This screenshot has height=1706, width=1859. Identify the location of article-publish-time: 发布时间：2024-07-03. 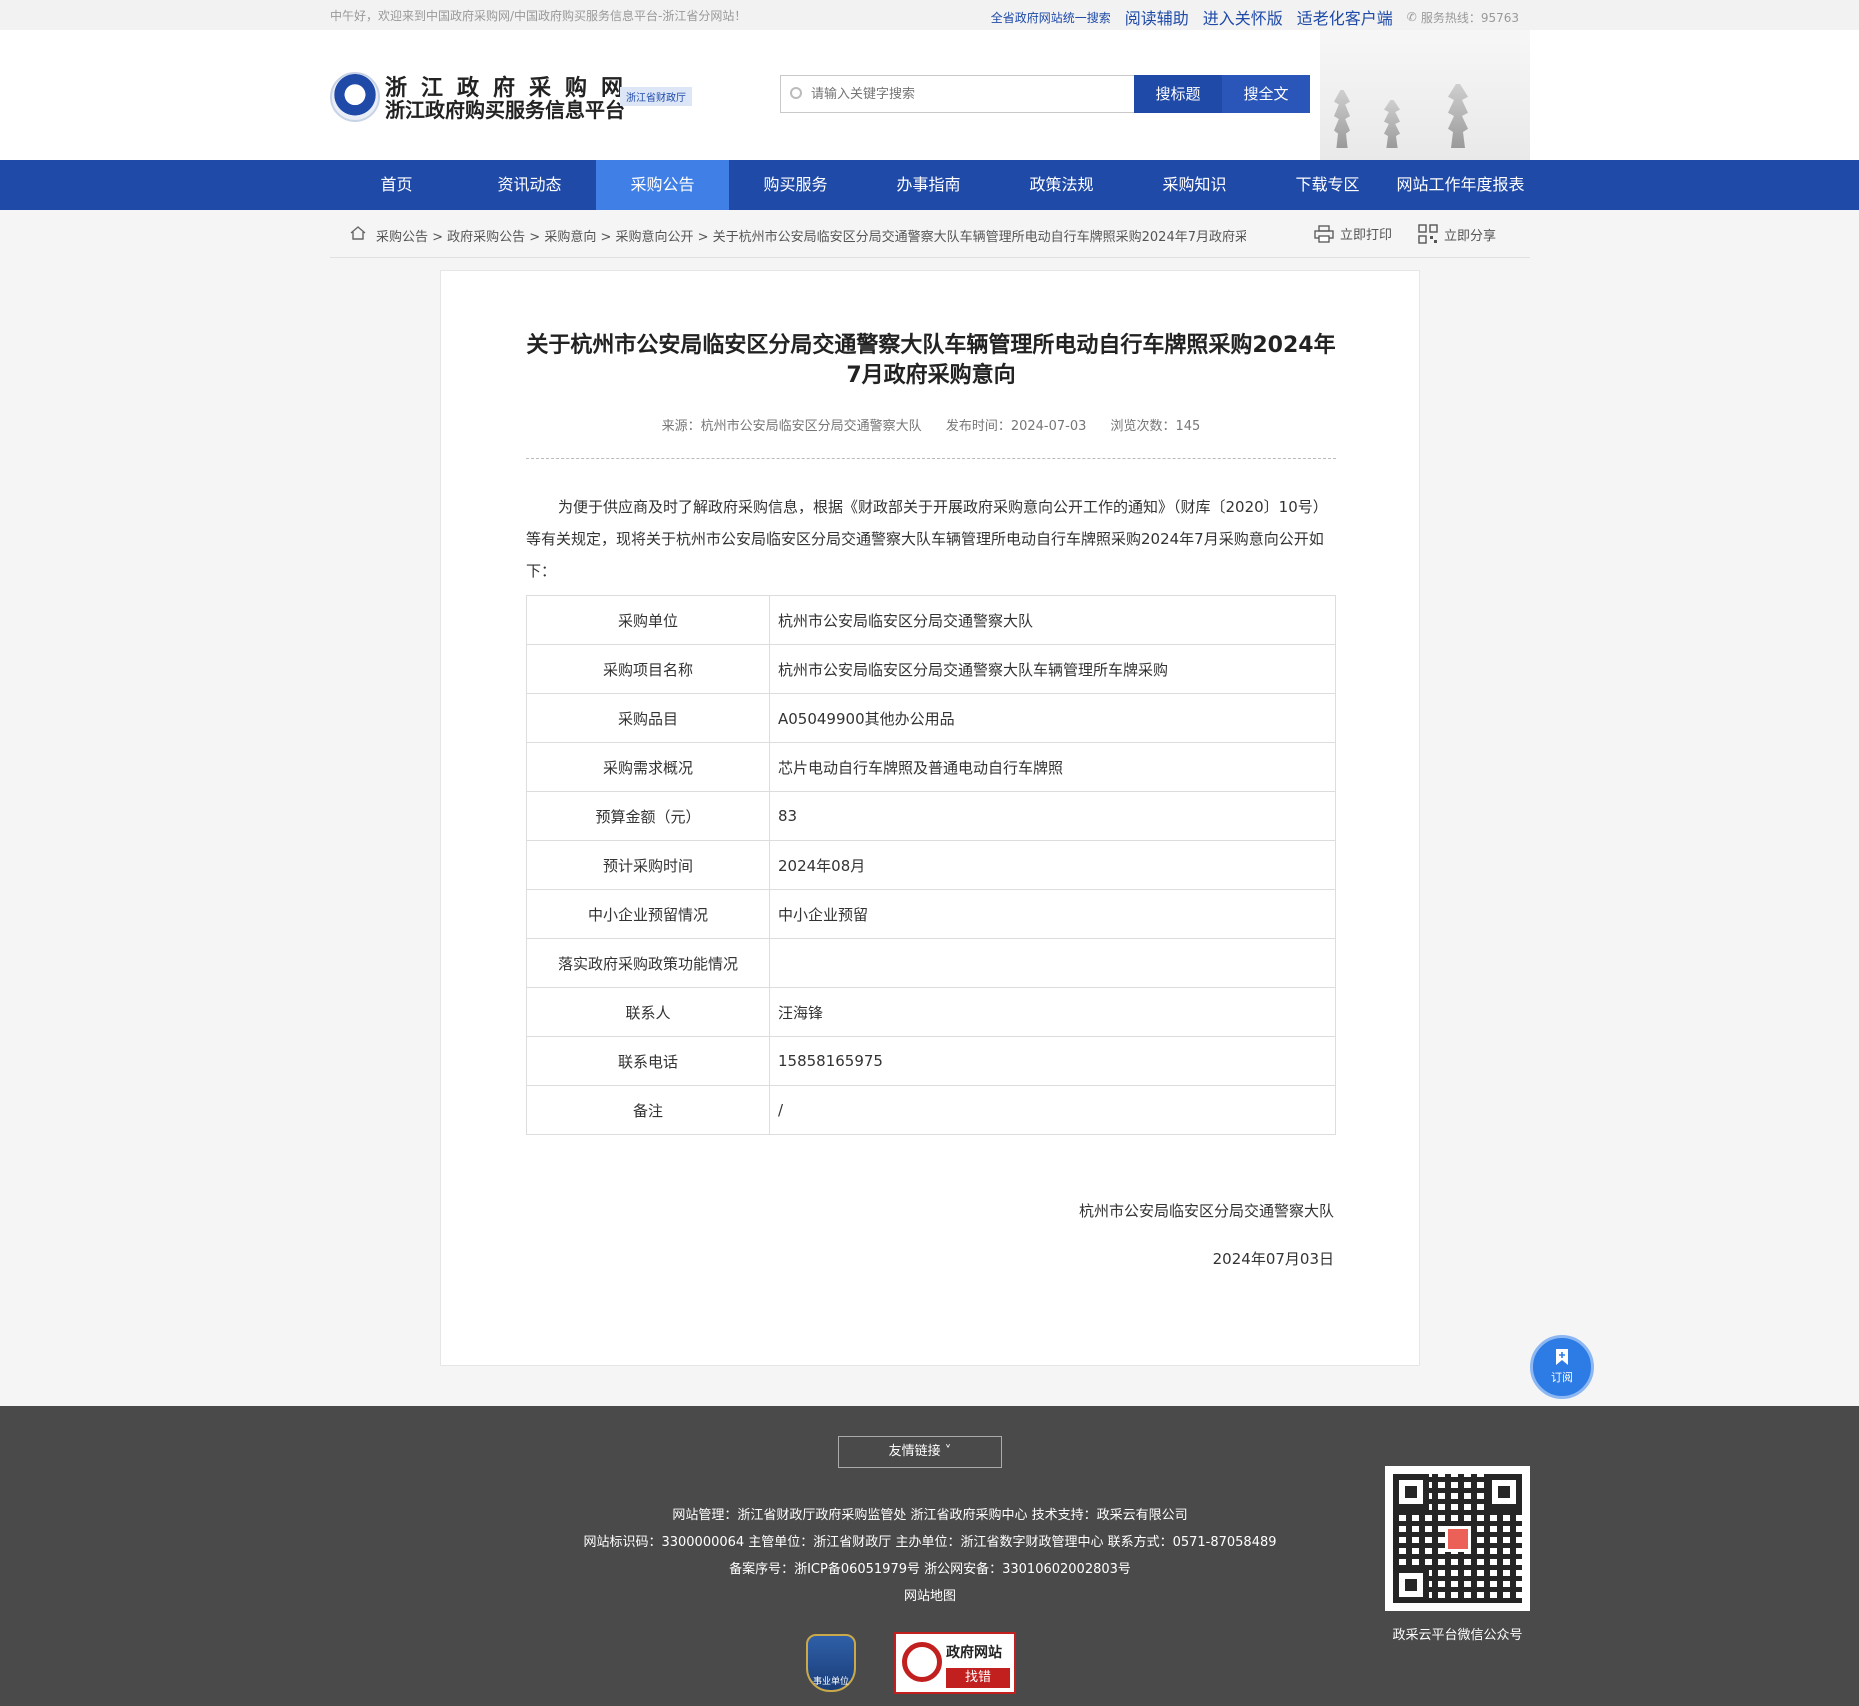
(1016, 426).